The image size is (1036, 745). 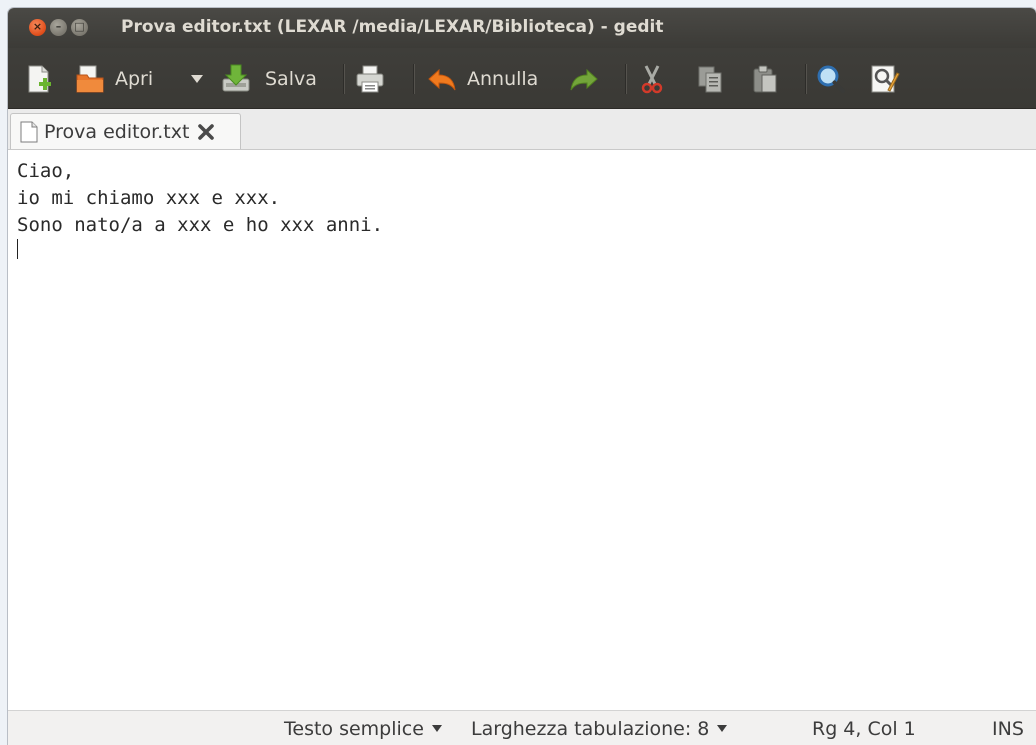 What do you see at coordinates (113, 79) in the screenshot?
I see `open-button: Apri` at bounding box center [113, 79].